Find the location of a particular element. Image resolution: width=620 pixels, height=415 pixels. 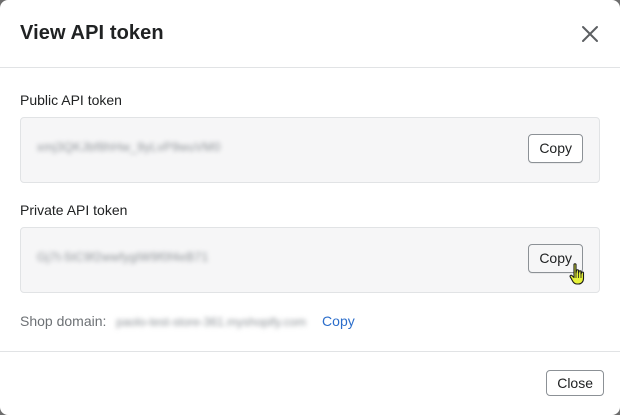

close-icon is located at coordinates (590, 34).